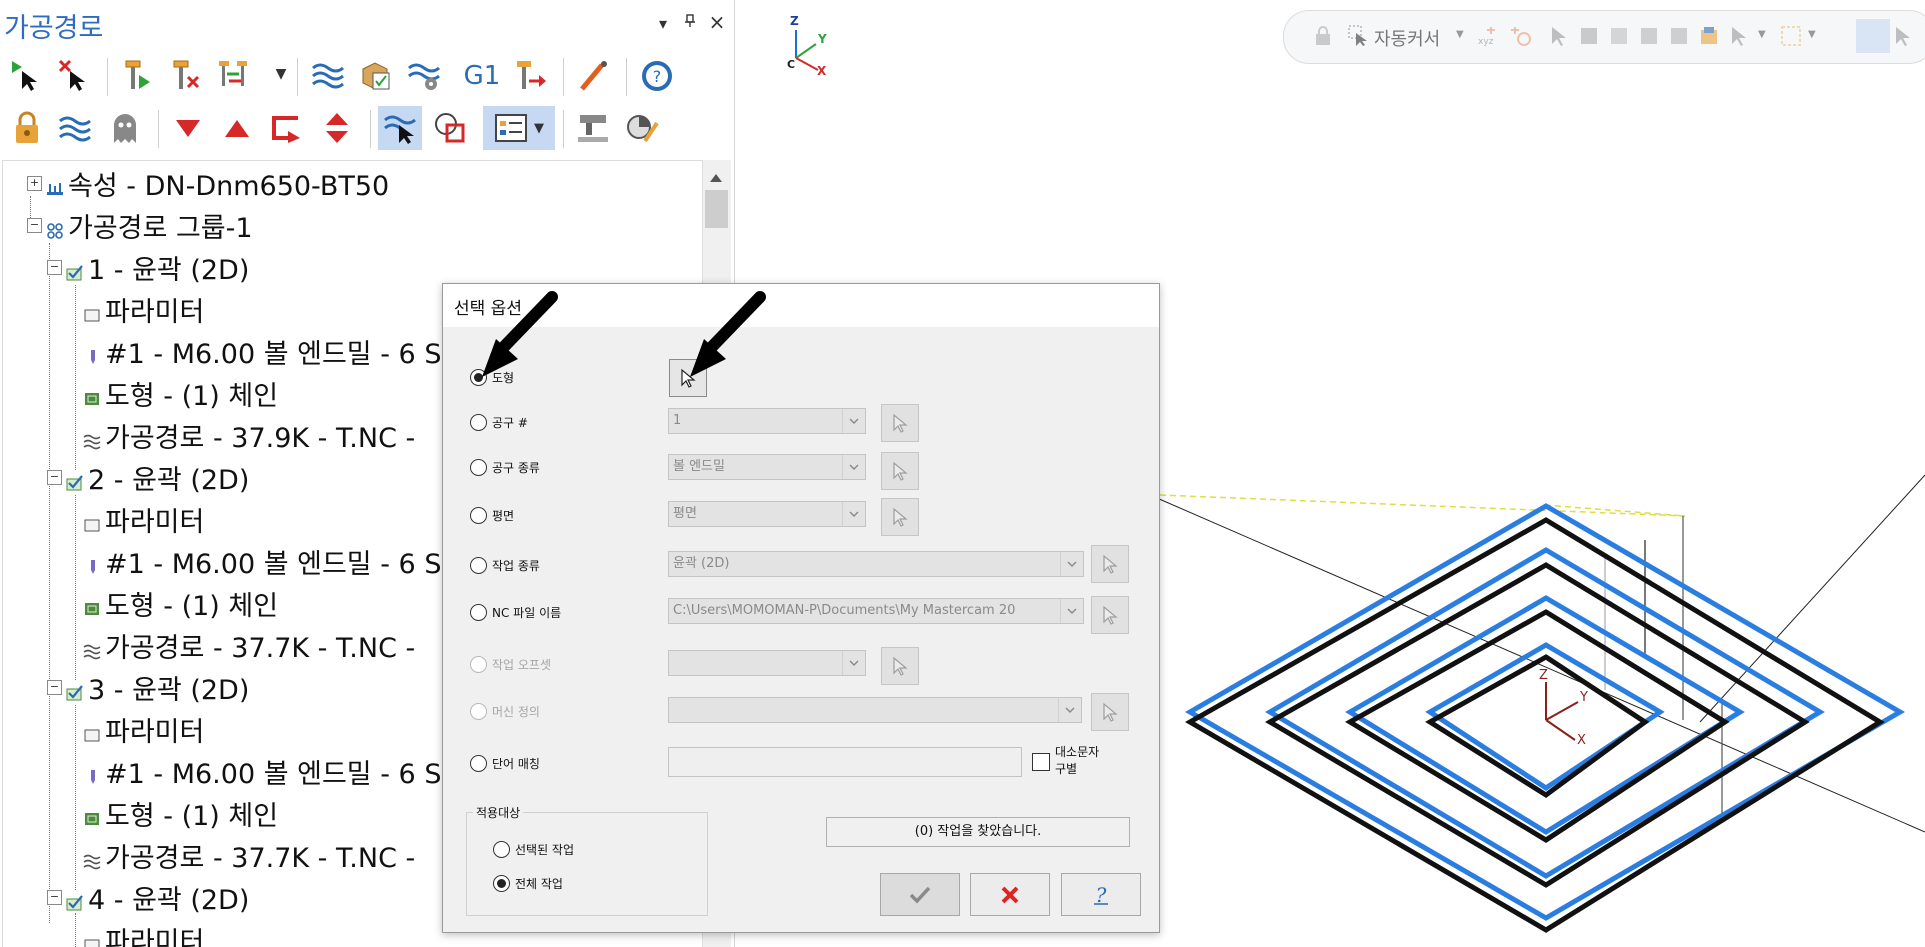 The width and height of the screenshot is (1925, 947). What do you see at coordinates (1010, 894) in the screenshot?
I see `cancel-button` at bounding box center [1010, 894].